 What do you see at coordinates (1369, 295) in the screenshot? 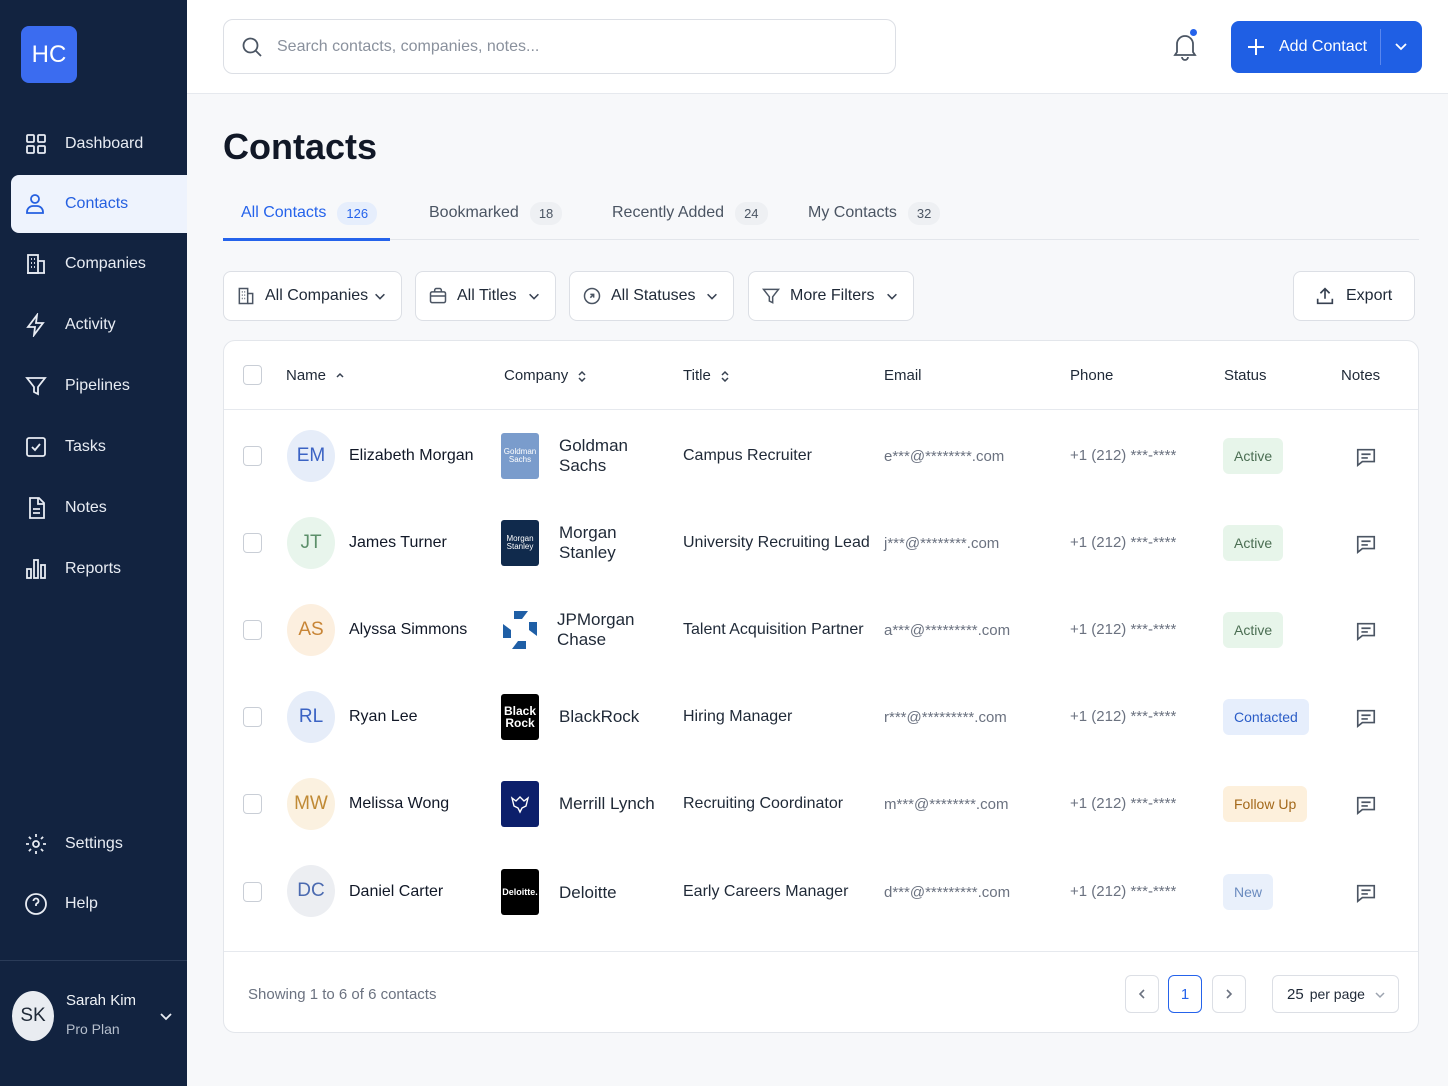
I see `export-label: Export` at bounding box center [1369, 295].